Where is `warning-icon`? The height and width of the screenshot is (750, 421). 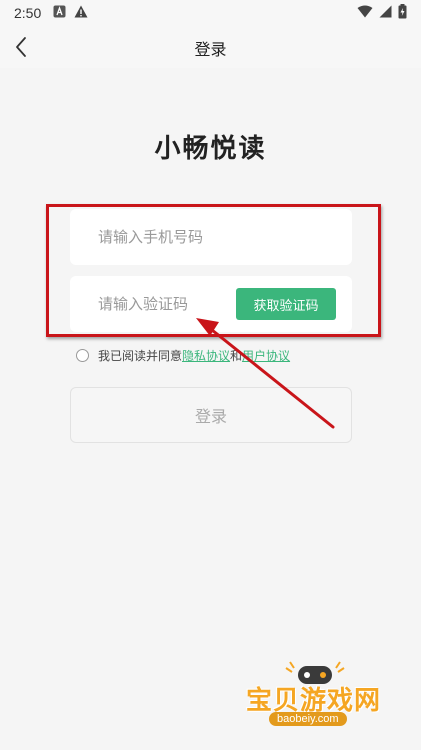 warning-icon is located at coordinates (81, 13).